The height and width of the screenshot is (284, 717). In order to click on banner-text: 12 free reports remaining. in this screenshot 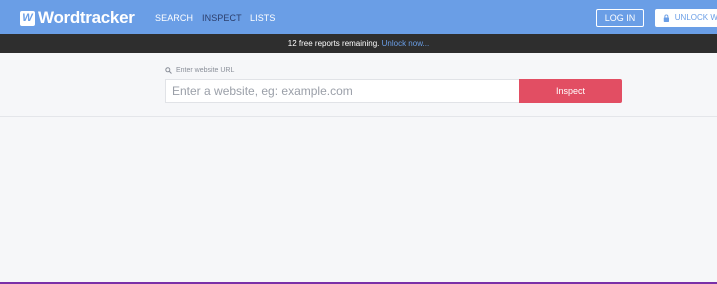, I will do `click(333, 43)`.